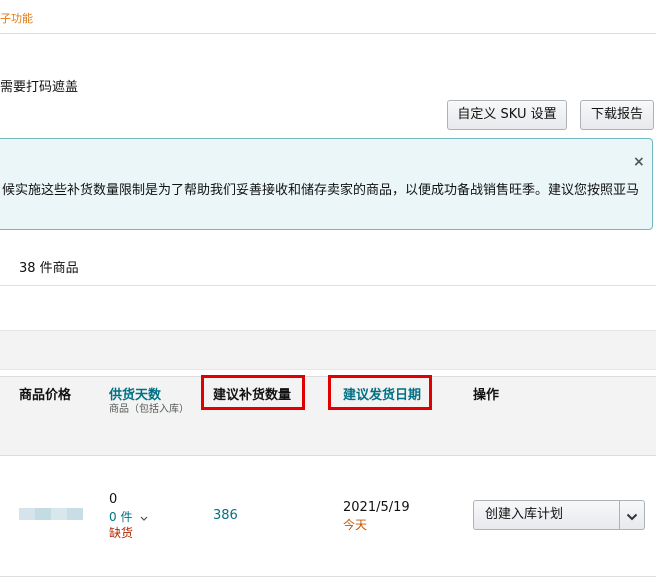  What do you see at coordinates (617, 115) in the screenshot?
I see `download-report-button: 下载报告` at bounding box center [617, 115].